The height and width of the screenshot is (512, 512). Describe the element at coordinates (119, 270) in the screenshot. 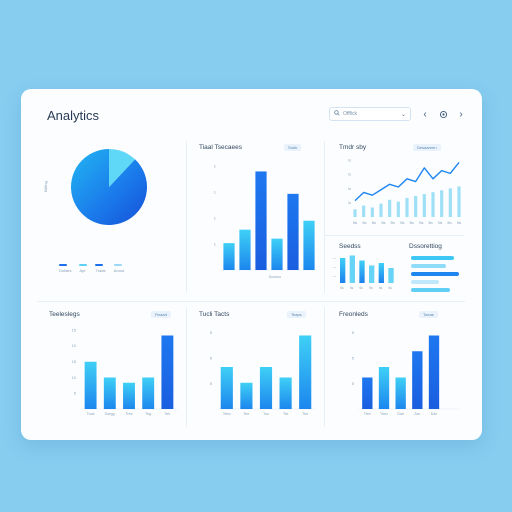

I see `legend-label: Aoout` at that location.